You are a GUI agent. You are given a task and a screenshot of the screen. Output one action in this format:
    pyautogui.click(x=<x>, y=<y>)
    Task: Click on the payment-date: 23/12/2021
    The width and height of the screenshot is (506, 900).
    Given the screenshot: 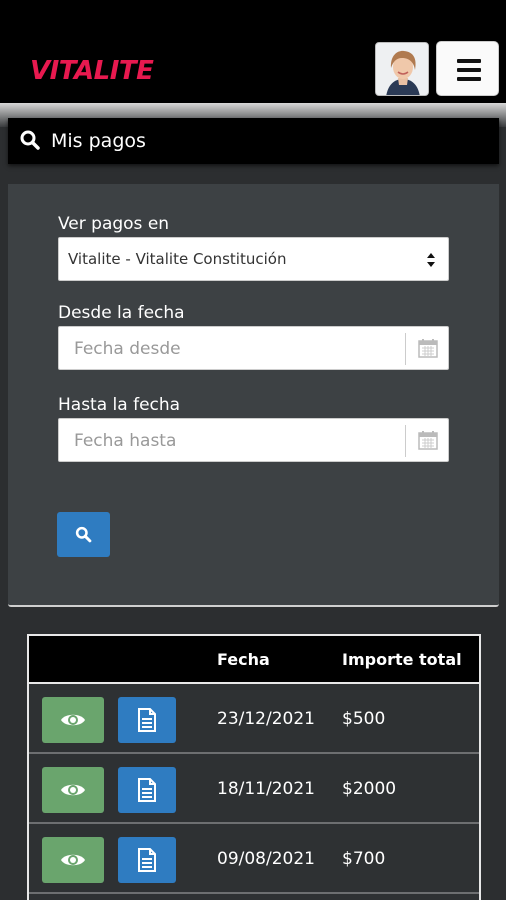 What is the action you would take?
    pyautogui.click(x=266, y=719)
    